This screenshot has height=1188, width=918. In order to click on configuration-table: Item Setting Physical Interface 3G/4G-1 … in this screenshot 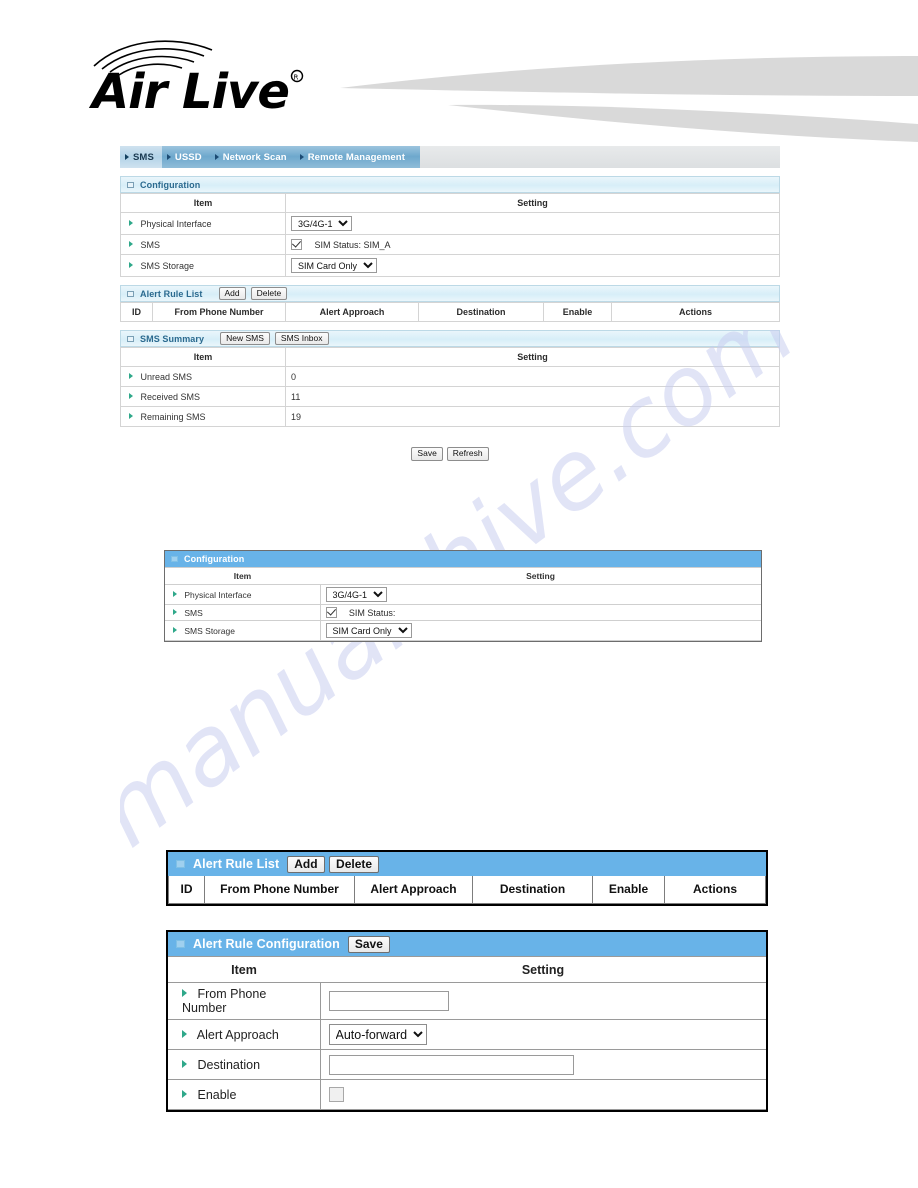, I will do `click(450, 235)`.